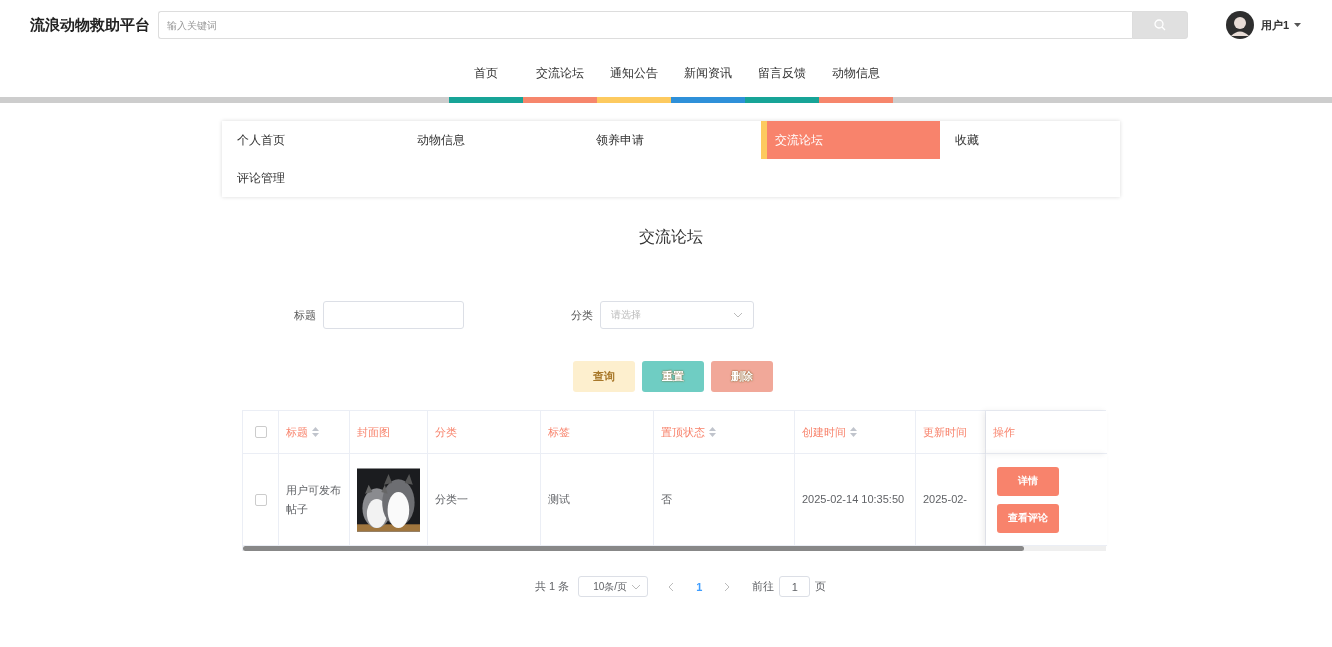 This screenshot has height=647, width=1332. Describe the element at coordinates (552, 586) in the screenshot. I see `total-count: 共 1 条` at that location.